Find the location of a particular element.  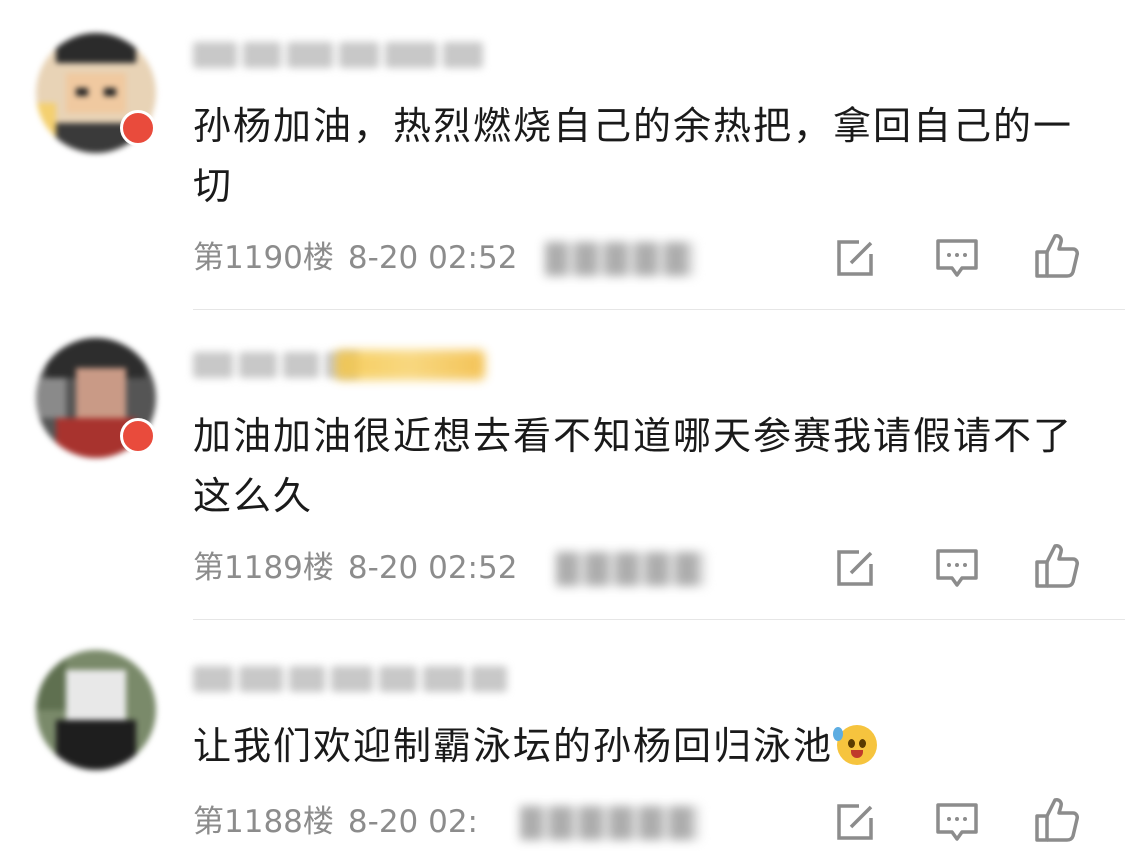

crying-face-emoji-icon is located at coordinates (855, 745).